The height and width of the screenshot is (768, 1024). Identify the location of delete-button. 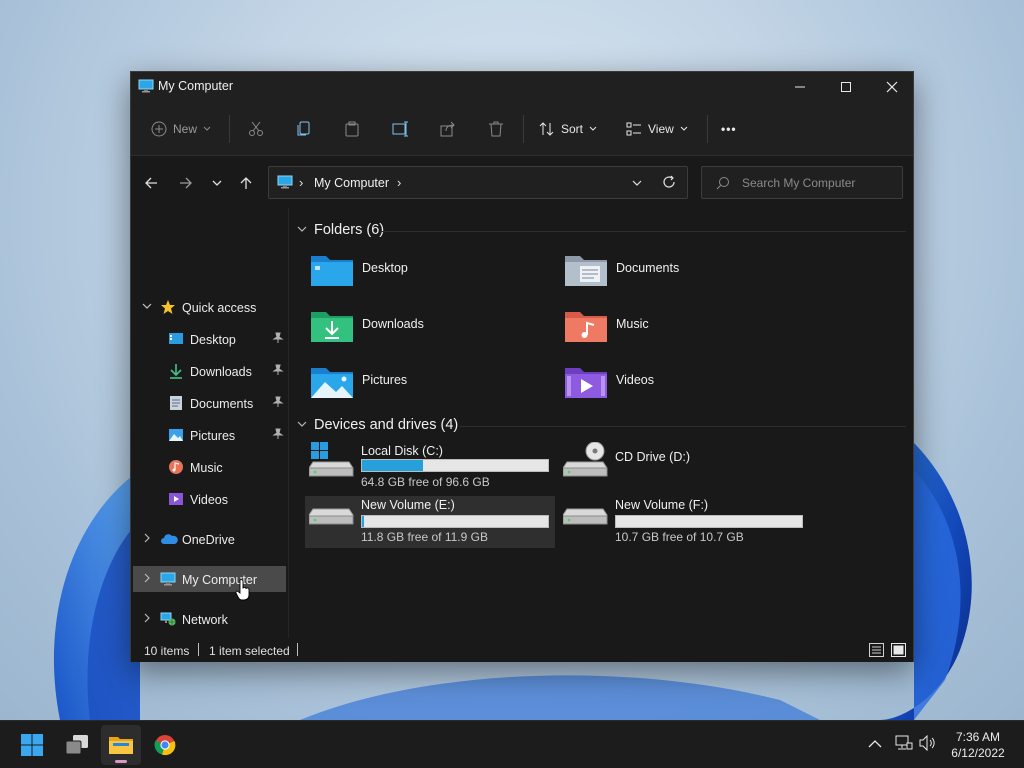
(496, 129).